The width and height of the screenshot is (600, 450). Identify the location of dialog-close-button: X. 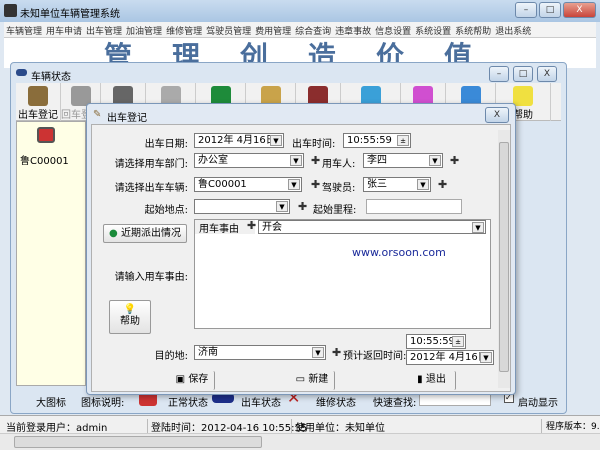
(497, 115).